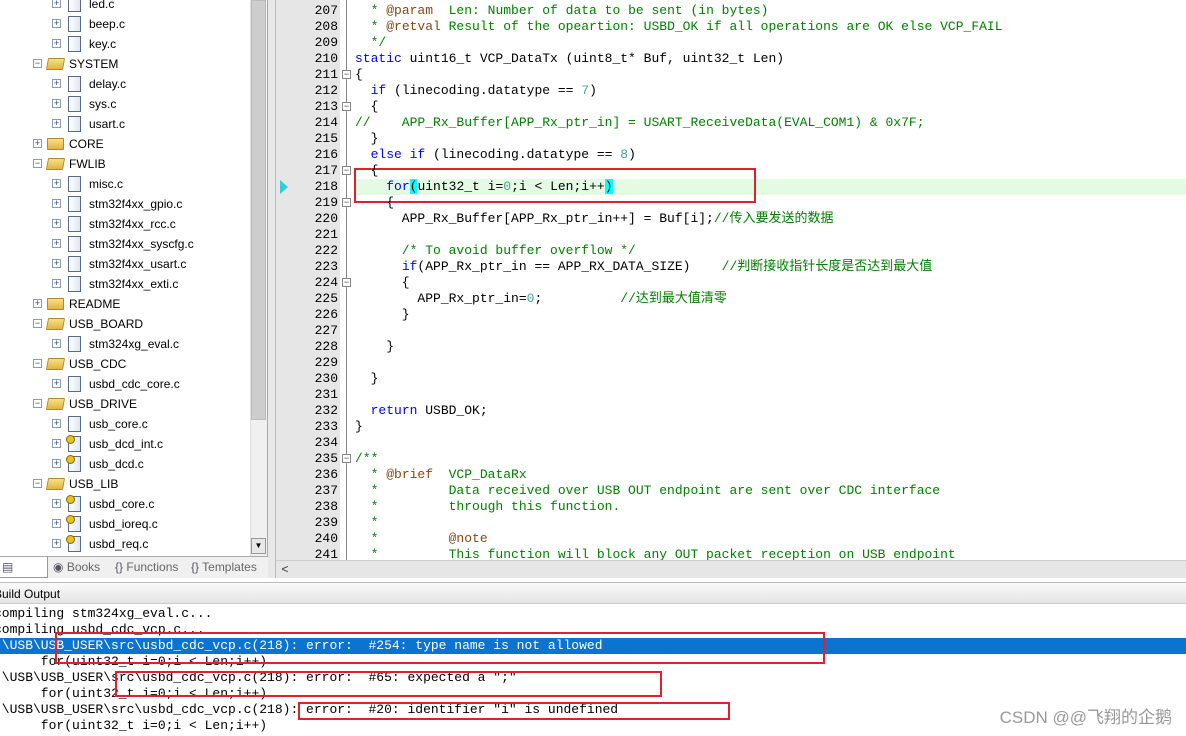 This screenshot has width=1186, height=736. I want to click on panel-splitter, so click(272, 289).